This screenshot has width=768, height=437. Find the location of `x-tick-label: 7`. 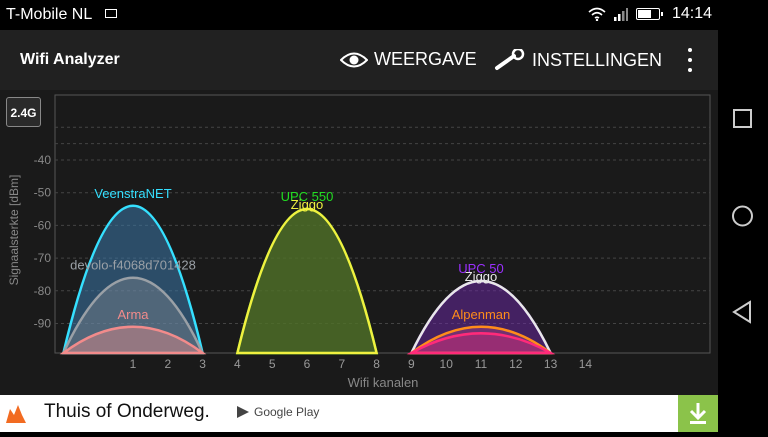

x-tick-label: 7 is located at coordinates (341, 364).